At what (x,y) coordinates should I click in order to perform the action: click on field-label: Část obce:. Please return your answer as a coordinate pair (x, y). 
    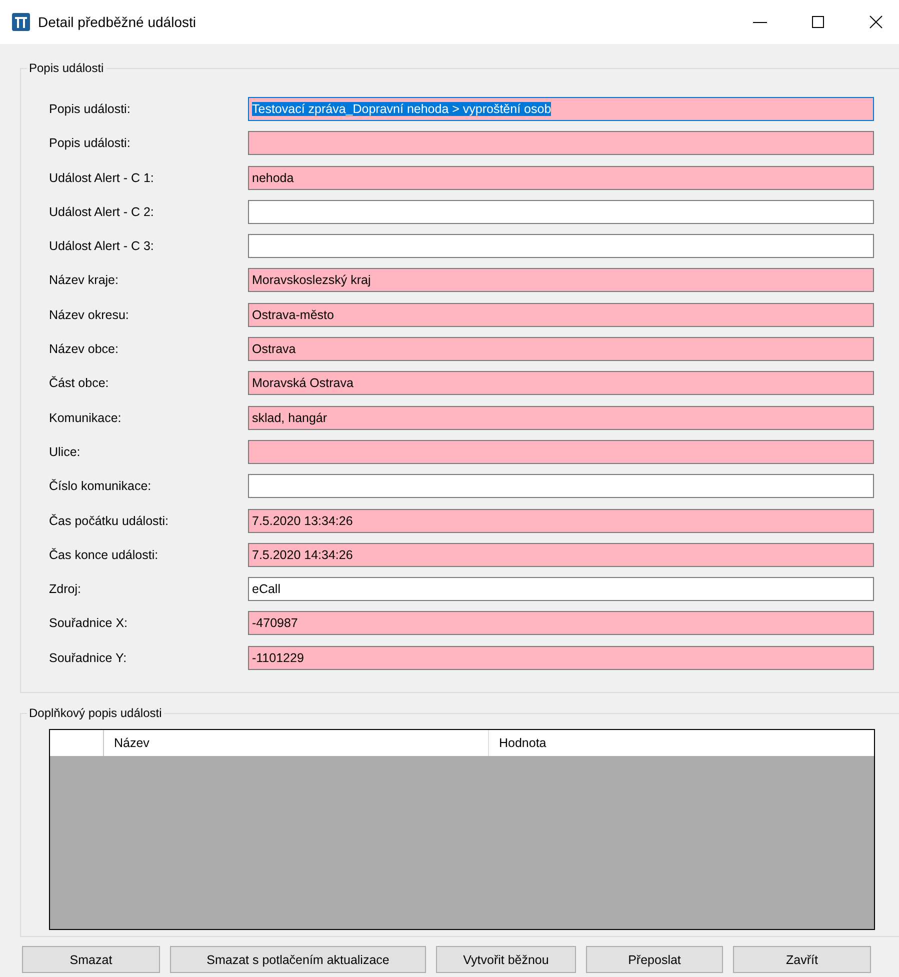
    Looking at the image, I should click on (79, 383).